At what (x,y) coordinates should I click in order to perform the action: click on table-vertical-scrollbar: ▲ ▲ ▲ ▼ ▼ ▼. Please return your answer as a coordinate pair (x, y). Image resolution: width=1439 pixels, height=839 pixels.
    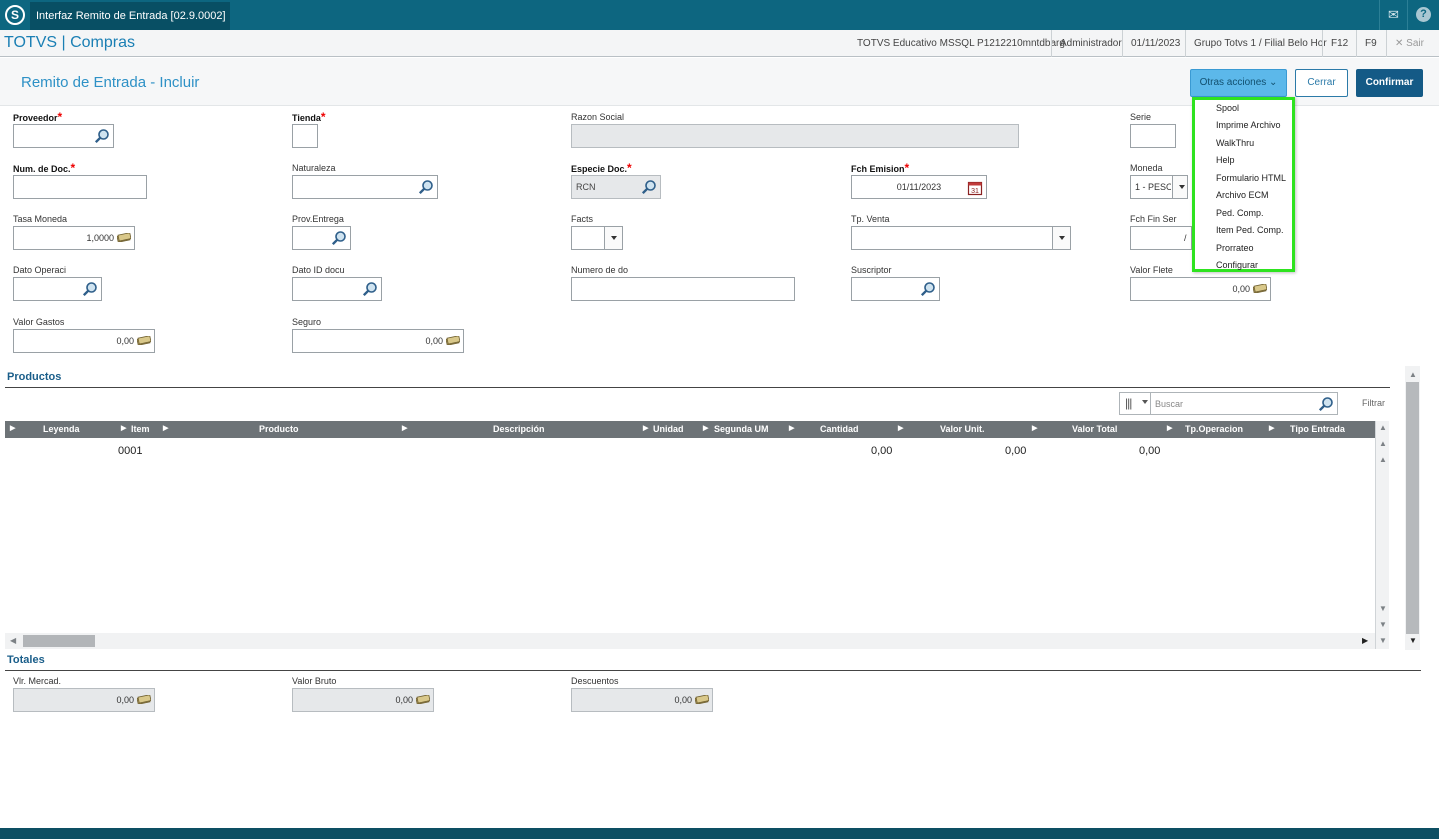
    Looking at the image, I should click on (1382, 535).